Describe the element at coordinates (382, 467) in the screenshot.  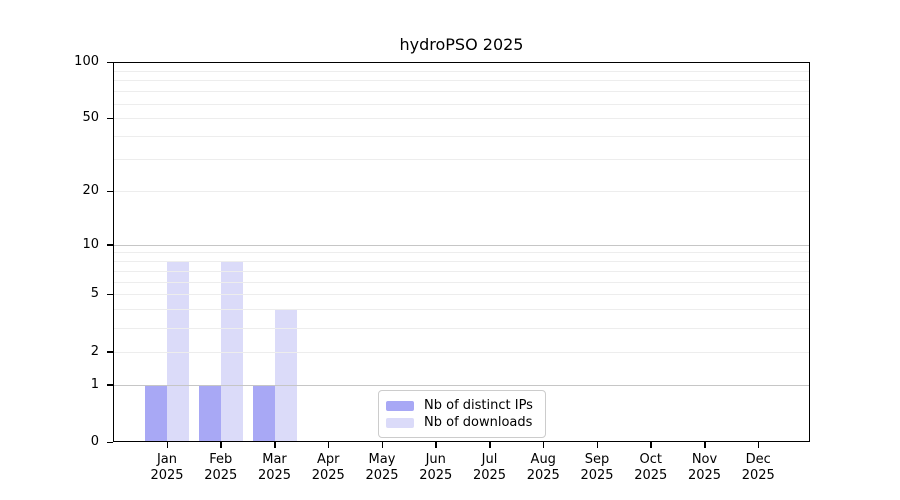
I see `x-tick-label: May 2025` at that location.